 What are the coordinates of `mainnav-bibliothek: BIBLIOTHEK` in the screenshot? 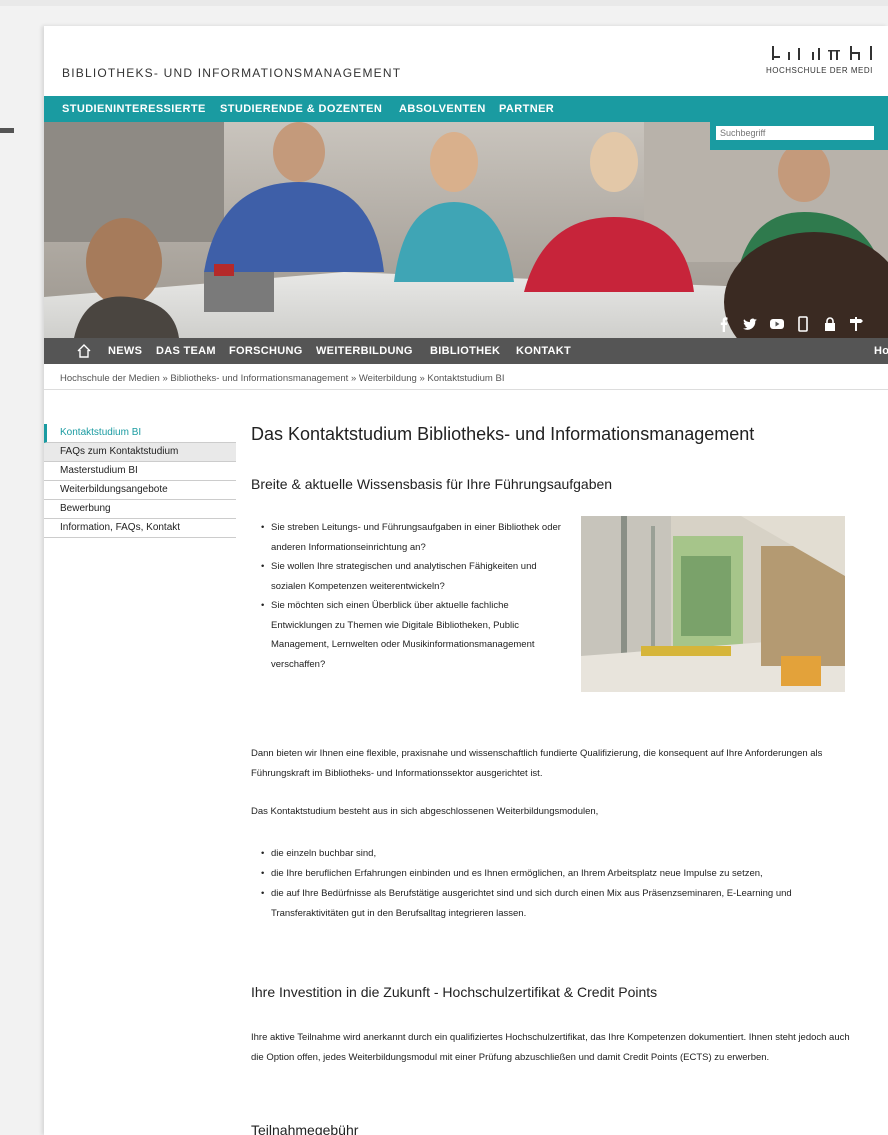 It's located at (465, 351).